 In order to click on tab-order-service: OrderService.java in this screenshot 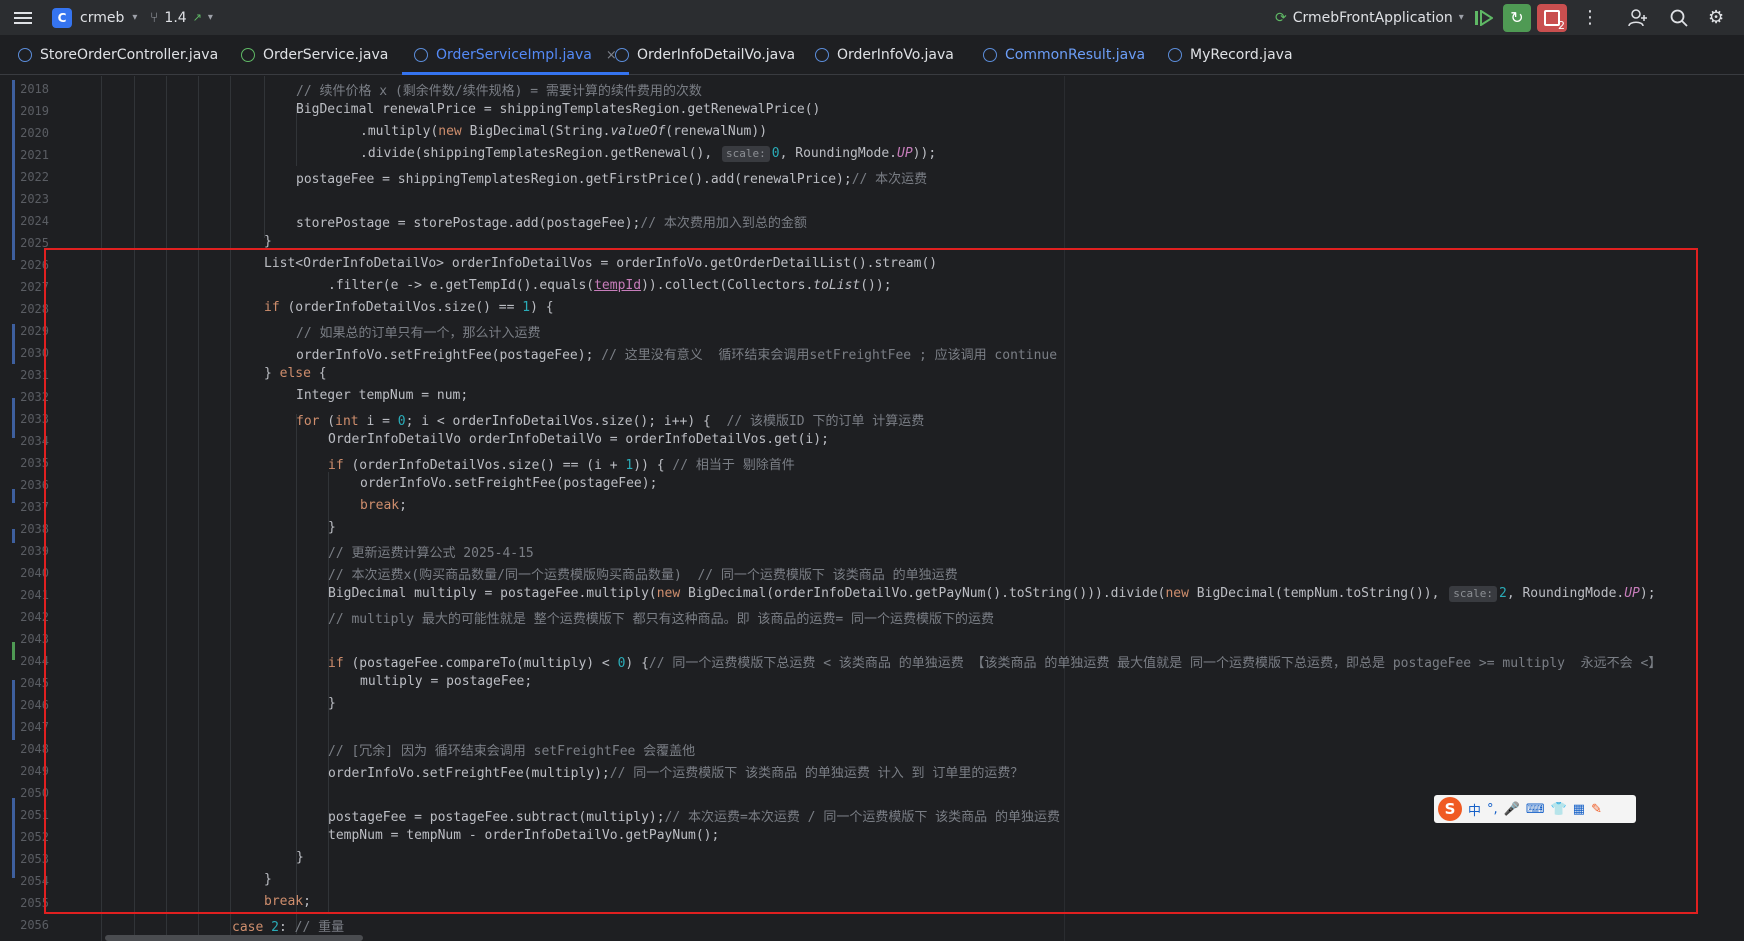, I will do `click(314, 55)`.